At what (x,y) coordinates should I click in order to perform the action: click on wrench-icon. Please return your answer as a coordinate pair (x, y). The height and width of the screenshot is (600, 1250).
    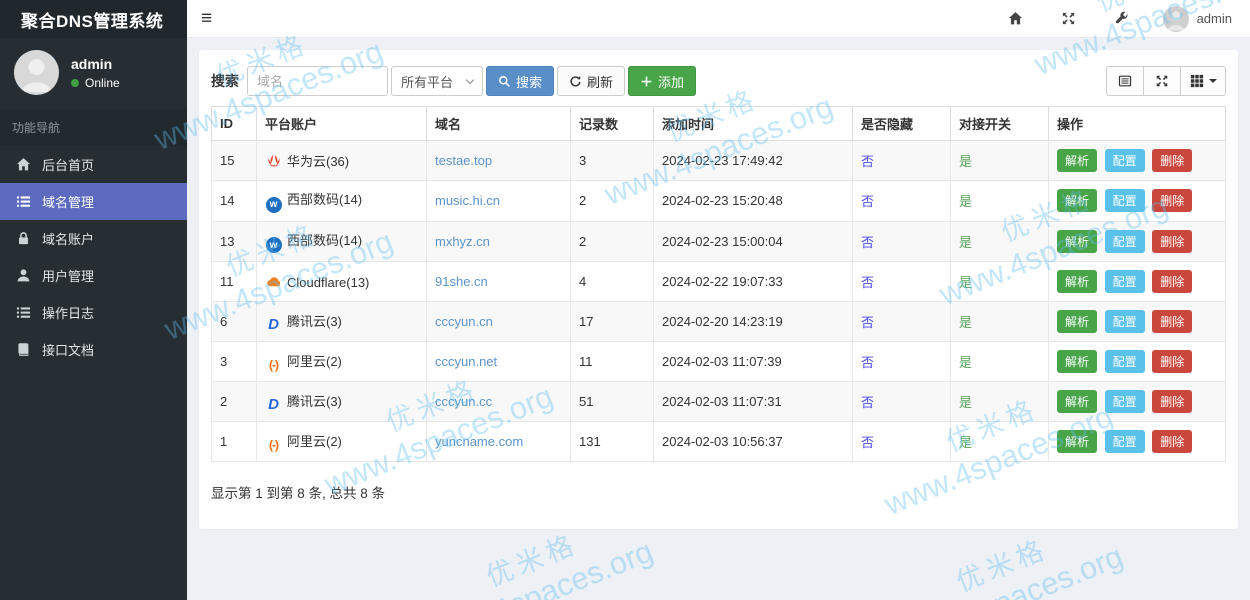
    Looking at the image, I should click on (1121, 18).